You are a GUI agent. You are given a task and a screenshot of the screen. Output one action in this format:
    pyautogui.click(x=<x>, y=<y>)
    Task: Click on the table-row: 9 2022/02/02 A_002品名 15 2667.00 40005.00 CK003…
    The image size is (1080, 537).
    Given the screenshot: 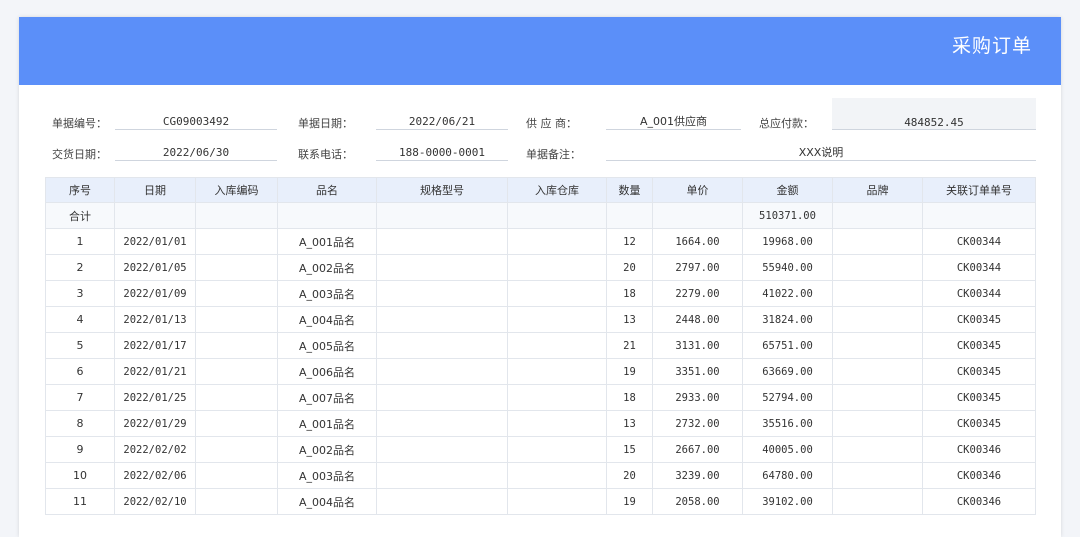 What is the action you would take?
    pyautogui.click(x=540, y=449)
    